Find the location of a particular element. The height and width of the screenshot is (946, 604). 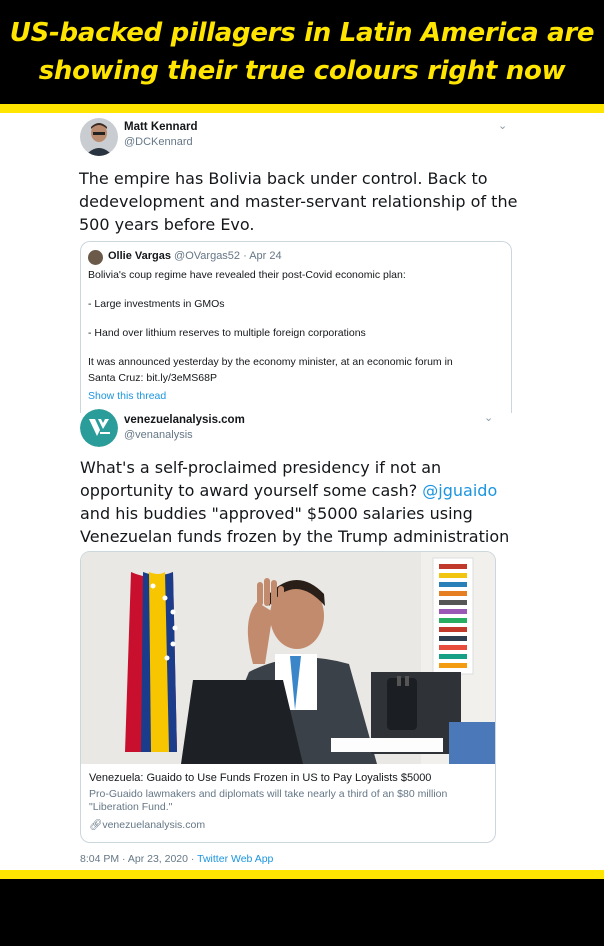

headline-line-2: showing their true colours right now is located at coordinates (302, 71).